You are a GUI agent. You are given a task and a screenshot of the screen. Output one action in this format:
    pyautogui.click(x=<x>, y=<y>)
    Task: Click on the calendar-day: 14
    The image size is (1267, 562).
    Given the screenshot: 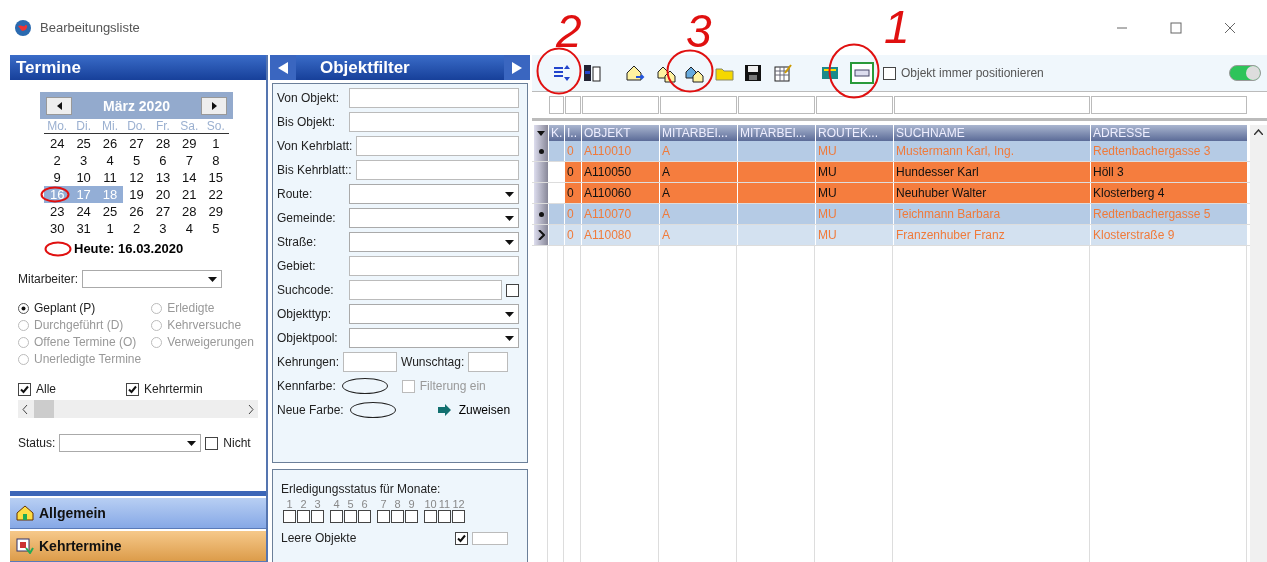 What is the action you would take?
    pyautogui.click(x=189, y=177)
    